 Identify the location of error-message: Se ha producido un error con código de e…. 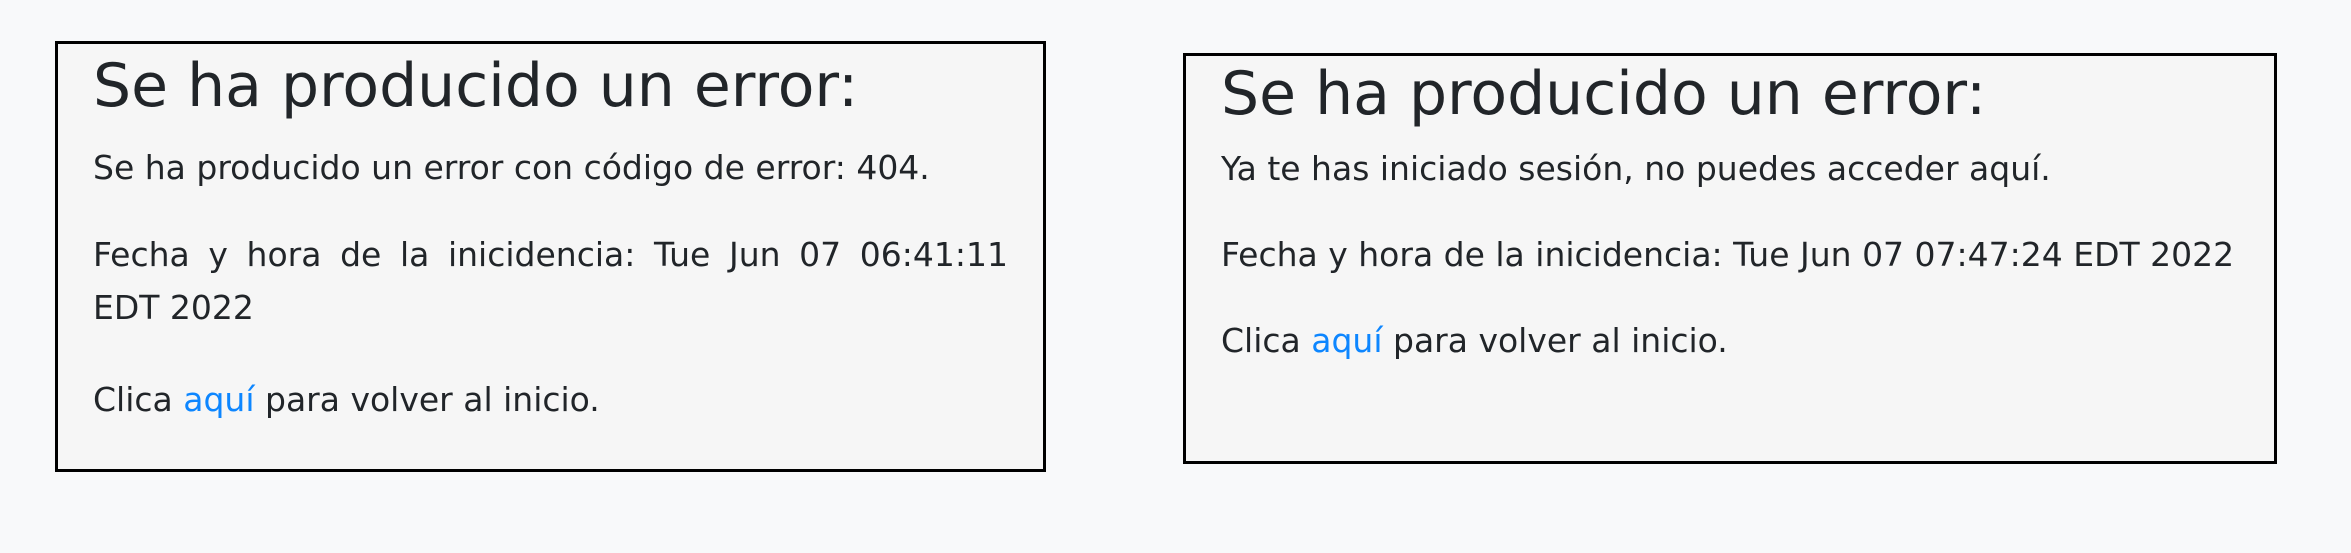
(511, 167).